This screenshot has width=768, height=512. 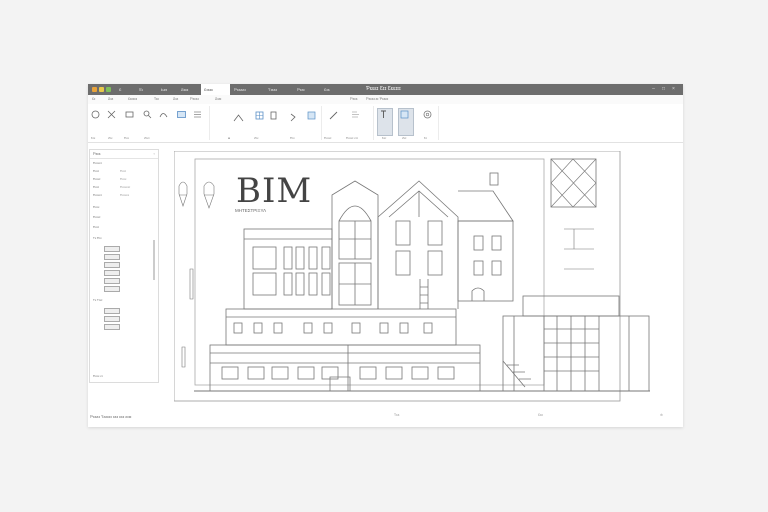 I want to click on drawing-subtitle: ΜΗΤΕΣΤΡΙΞΥΛ, so click(x=251, y=210).